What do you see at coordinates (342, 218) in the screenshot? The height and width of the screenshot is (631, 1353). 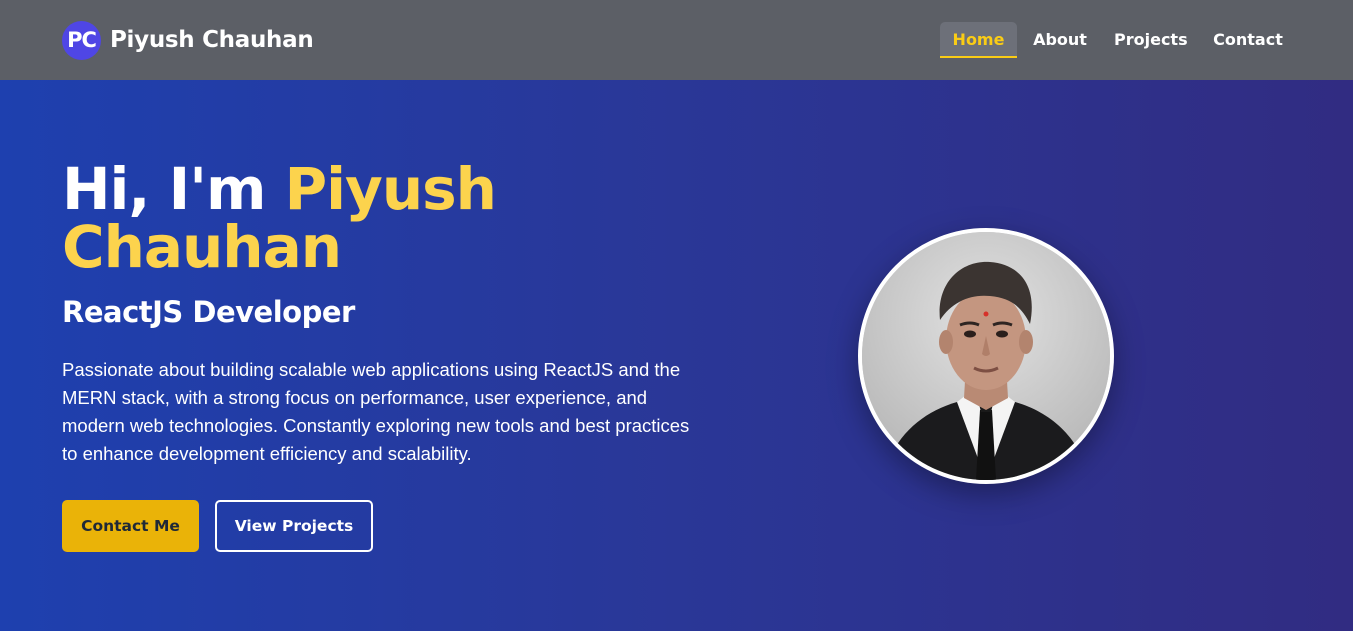 I see `hero-title: Hi, I'm Piyush Chauhan` at bounding box center [342, 218].